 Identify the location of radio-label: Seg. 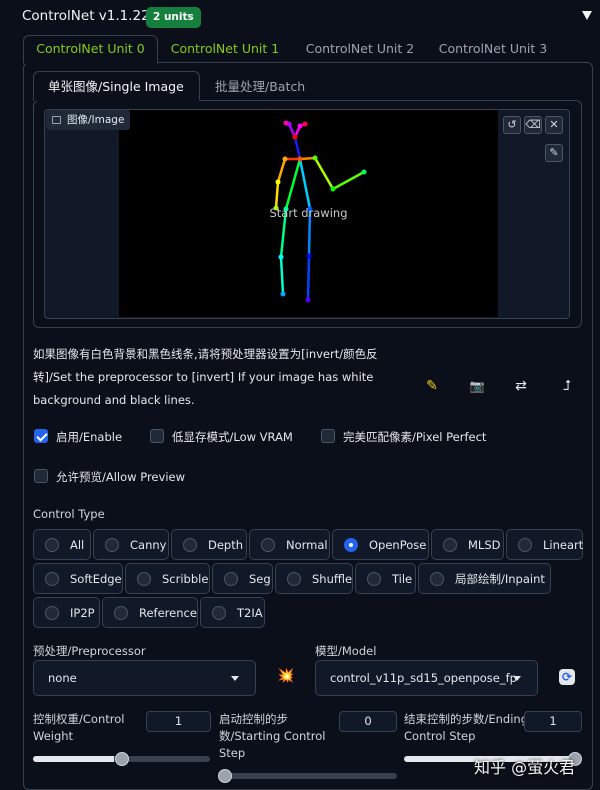
(260, 578).